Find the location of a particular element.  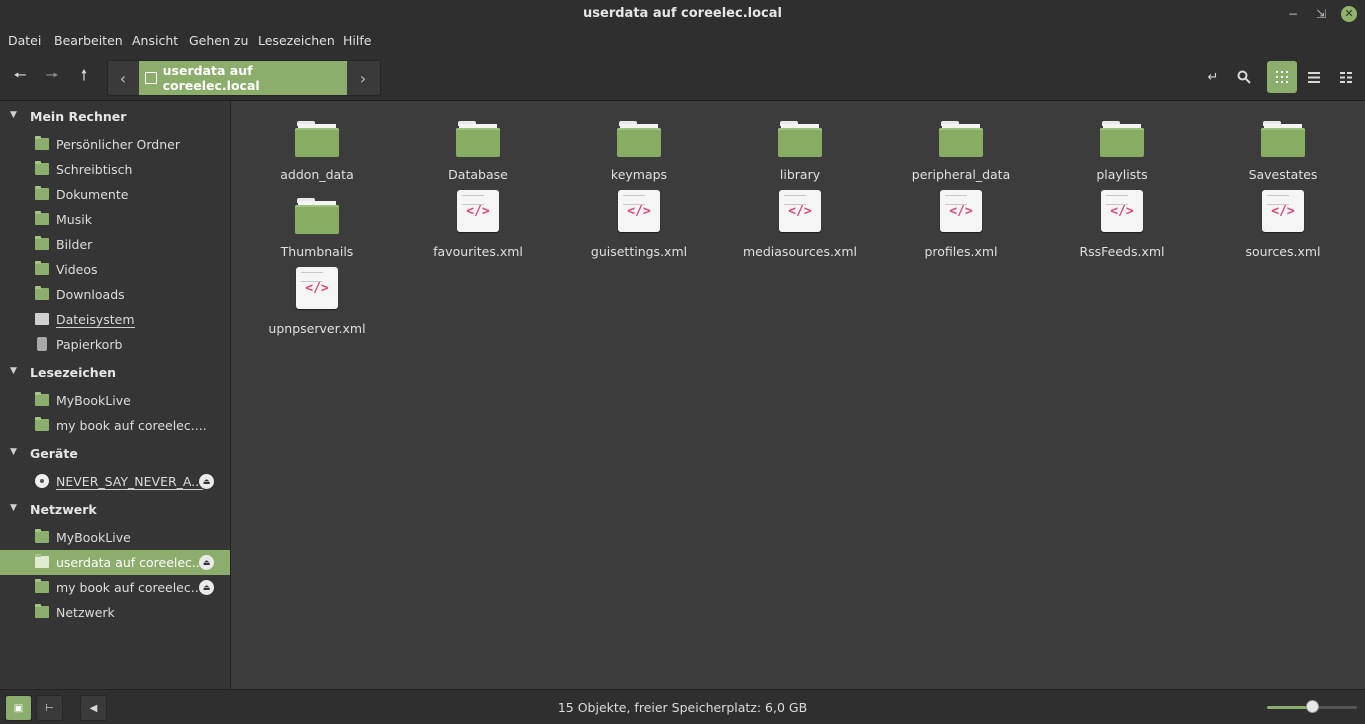

zoom-slider is located at coordinates (1312, 706).